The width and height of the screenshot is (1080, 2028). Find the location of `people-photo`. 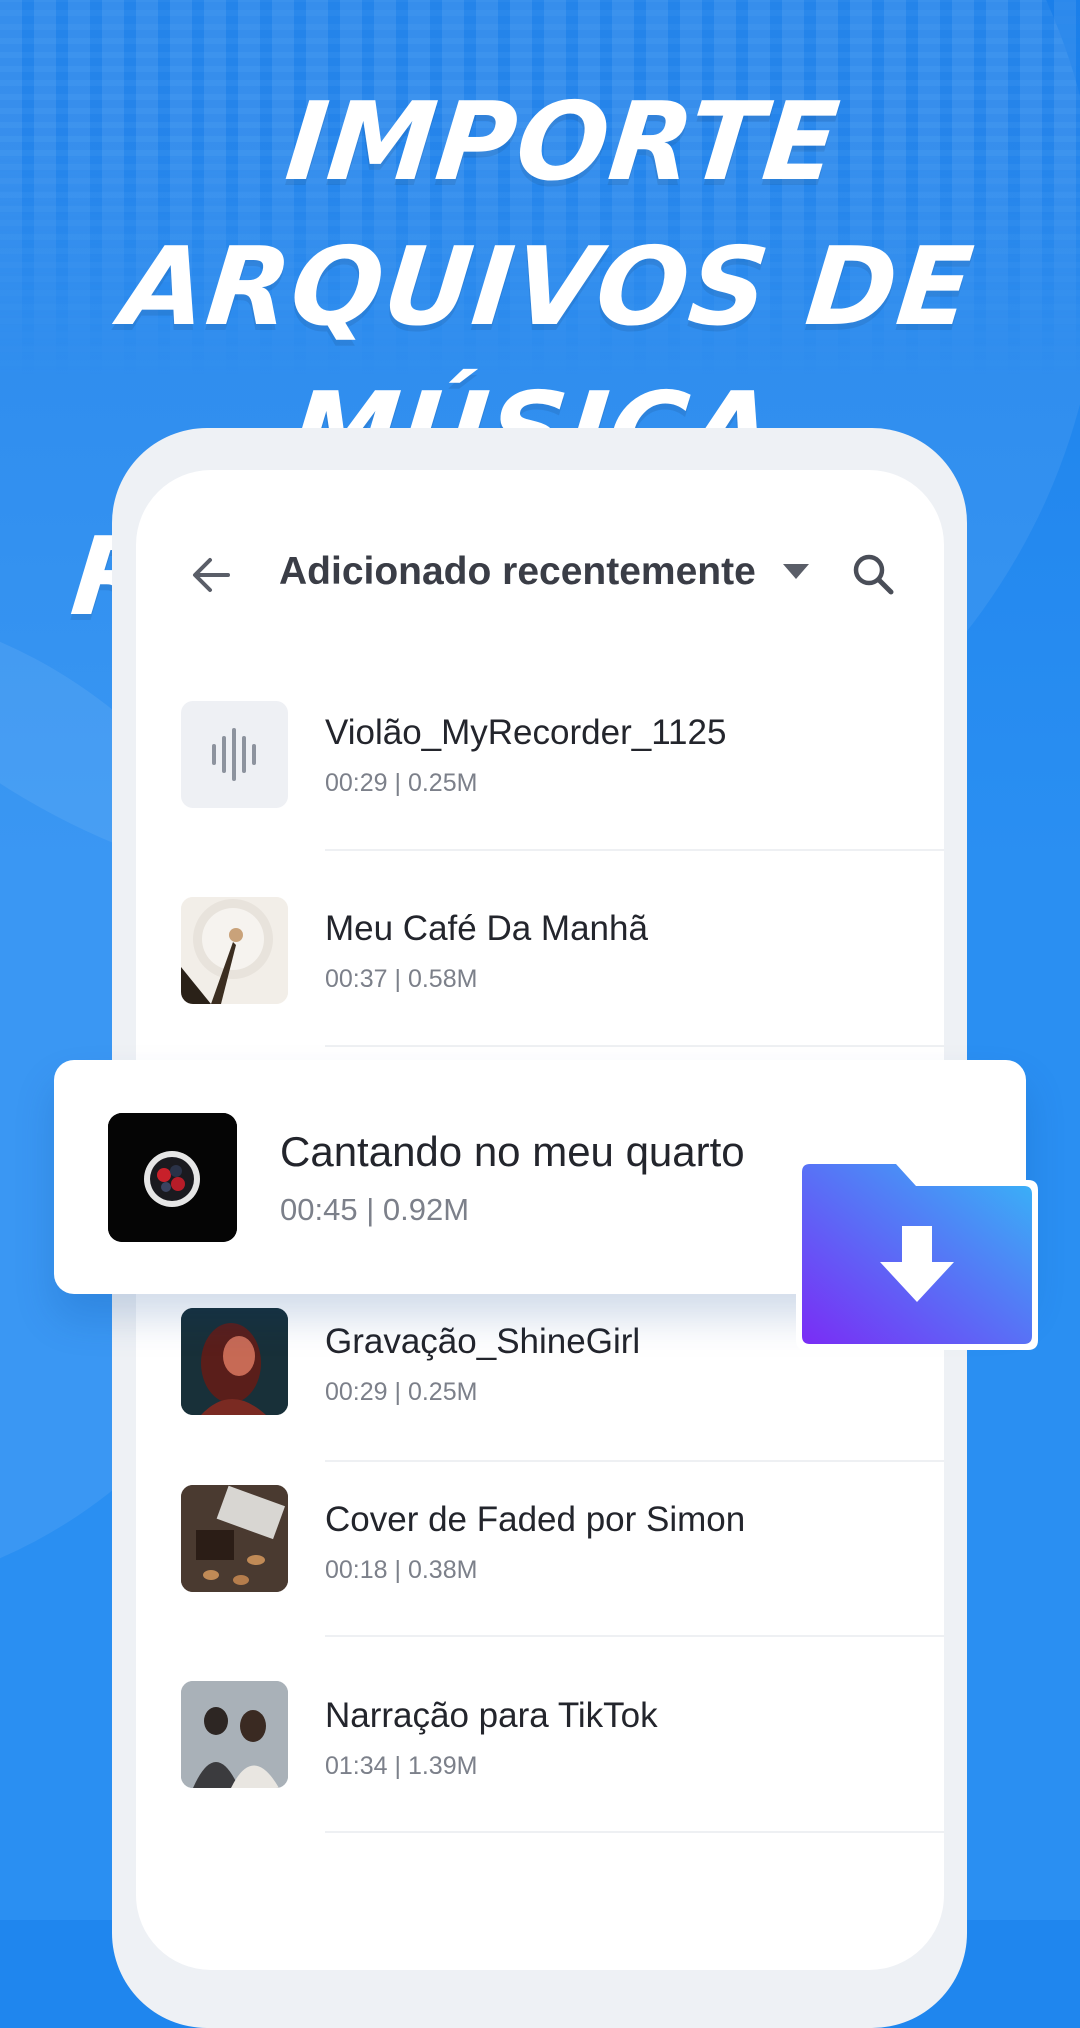

people-photo is located at coordinates (234, 1734).